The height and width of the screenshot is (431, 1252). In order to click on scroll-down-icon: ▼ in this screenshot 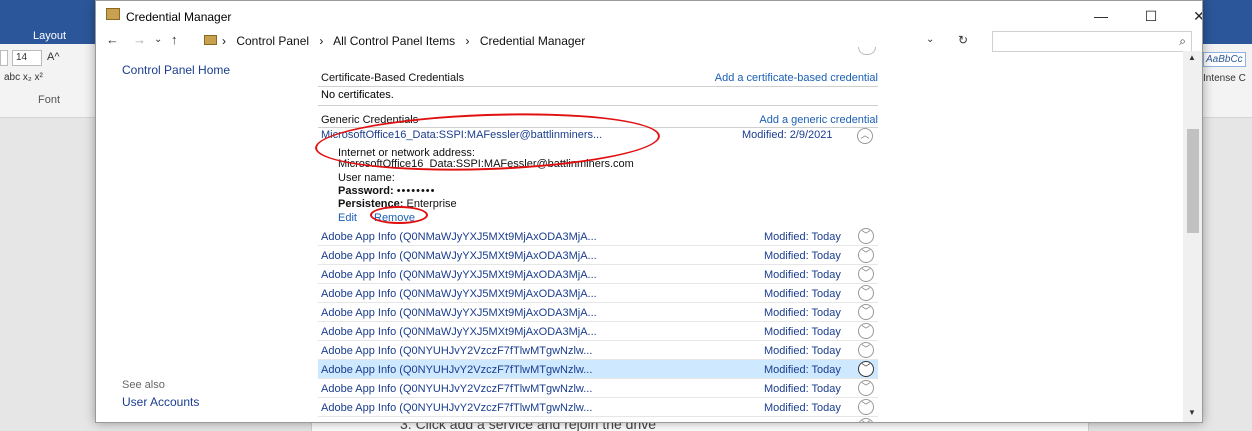, I will do `click(1192, 412)`.